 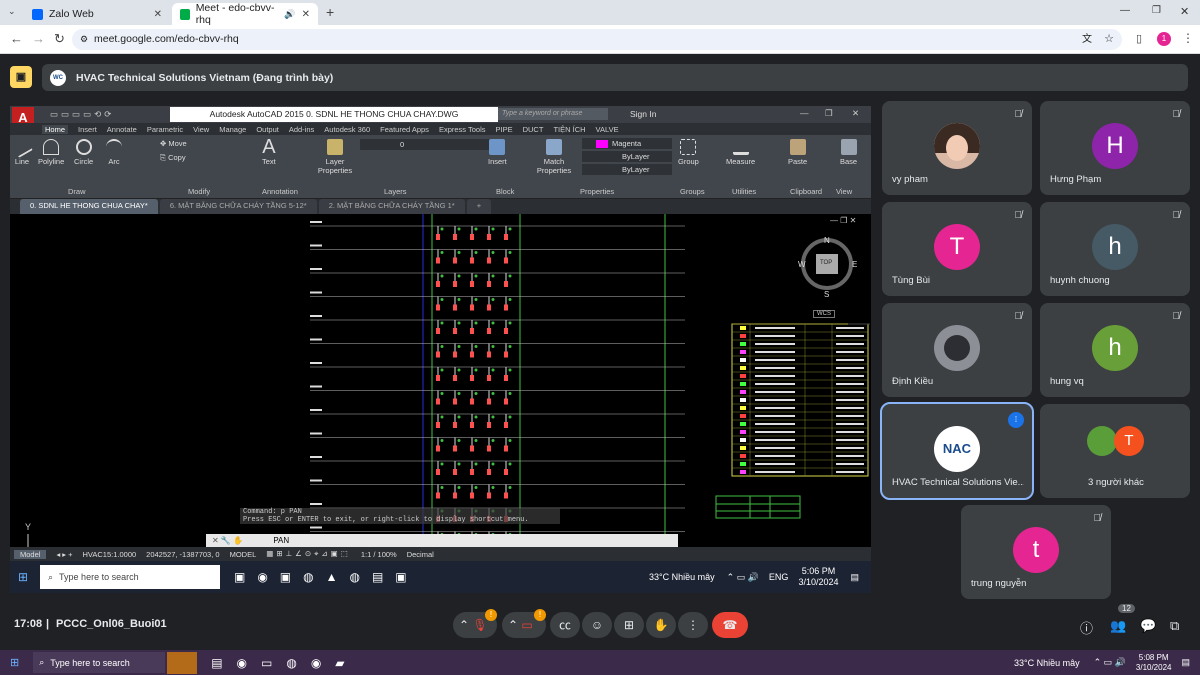 I want to click on present-button: ⊞, so click(x=629, y=625).